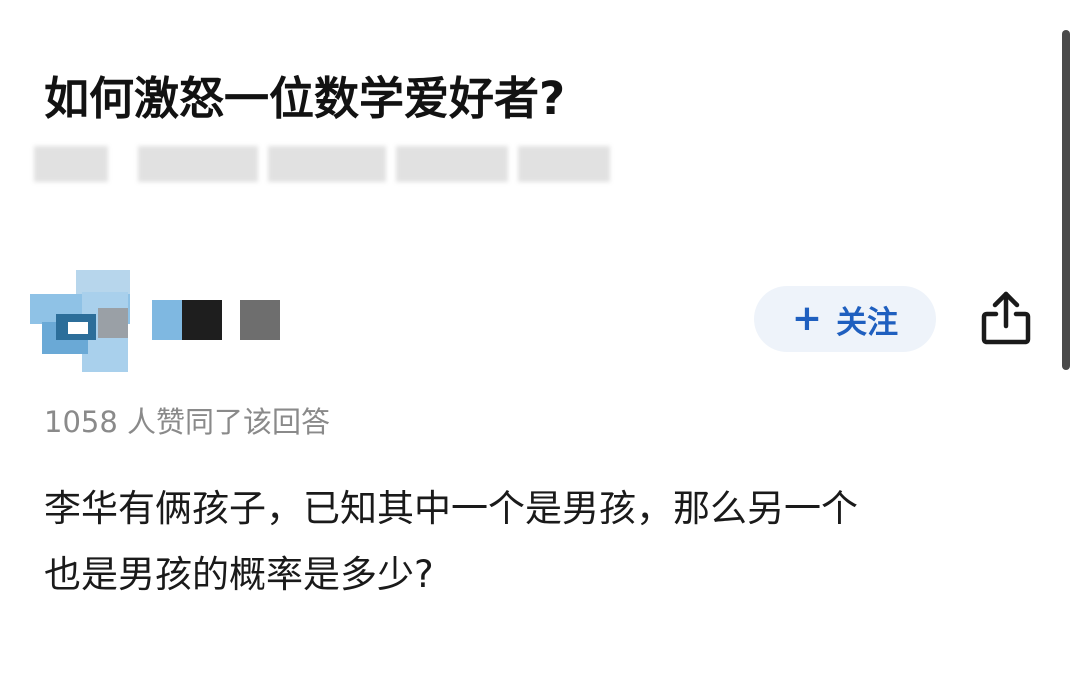 The width and height of the screenshot is (1076, 690). I want to click on share-icon, so click(1006, 318).